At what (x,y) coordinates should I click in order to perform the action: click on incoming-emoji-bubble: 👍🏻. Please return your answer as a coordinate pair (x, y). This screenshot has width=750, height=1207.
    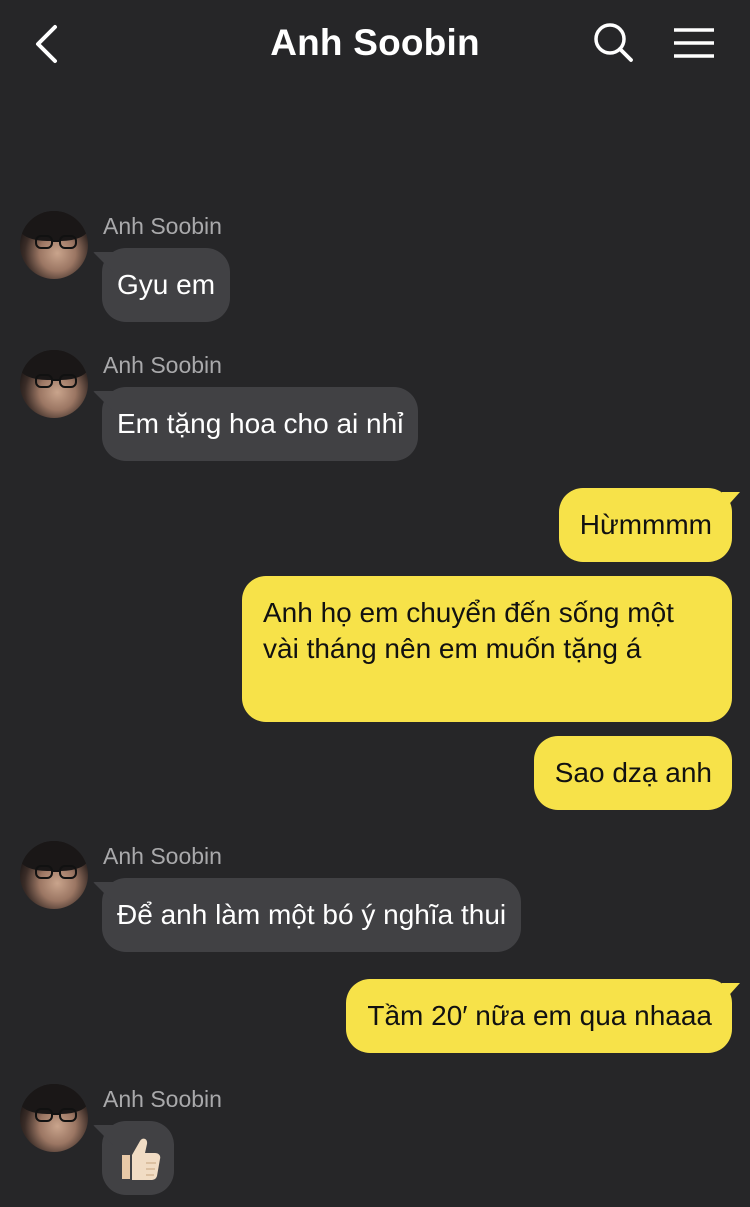
    Looking at the image, I should click on (138, 1158).